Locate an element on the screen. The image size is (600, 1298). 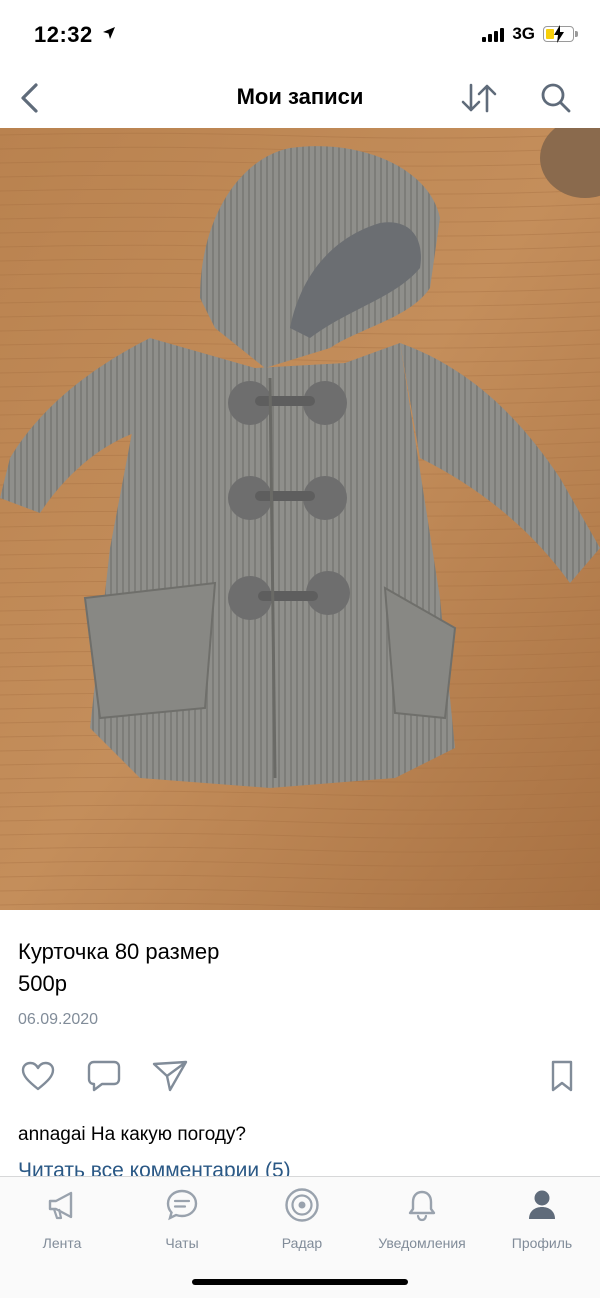
bookmark-icon is located at coordinates (562, 1076).